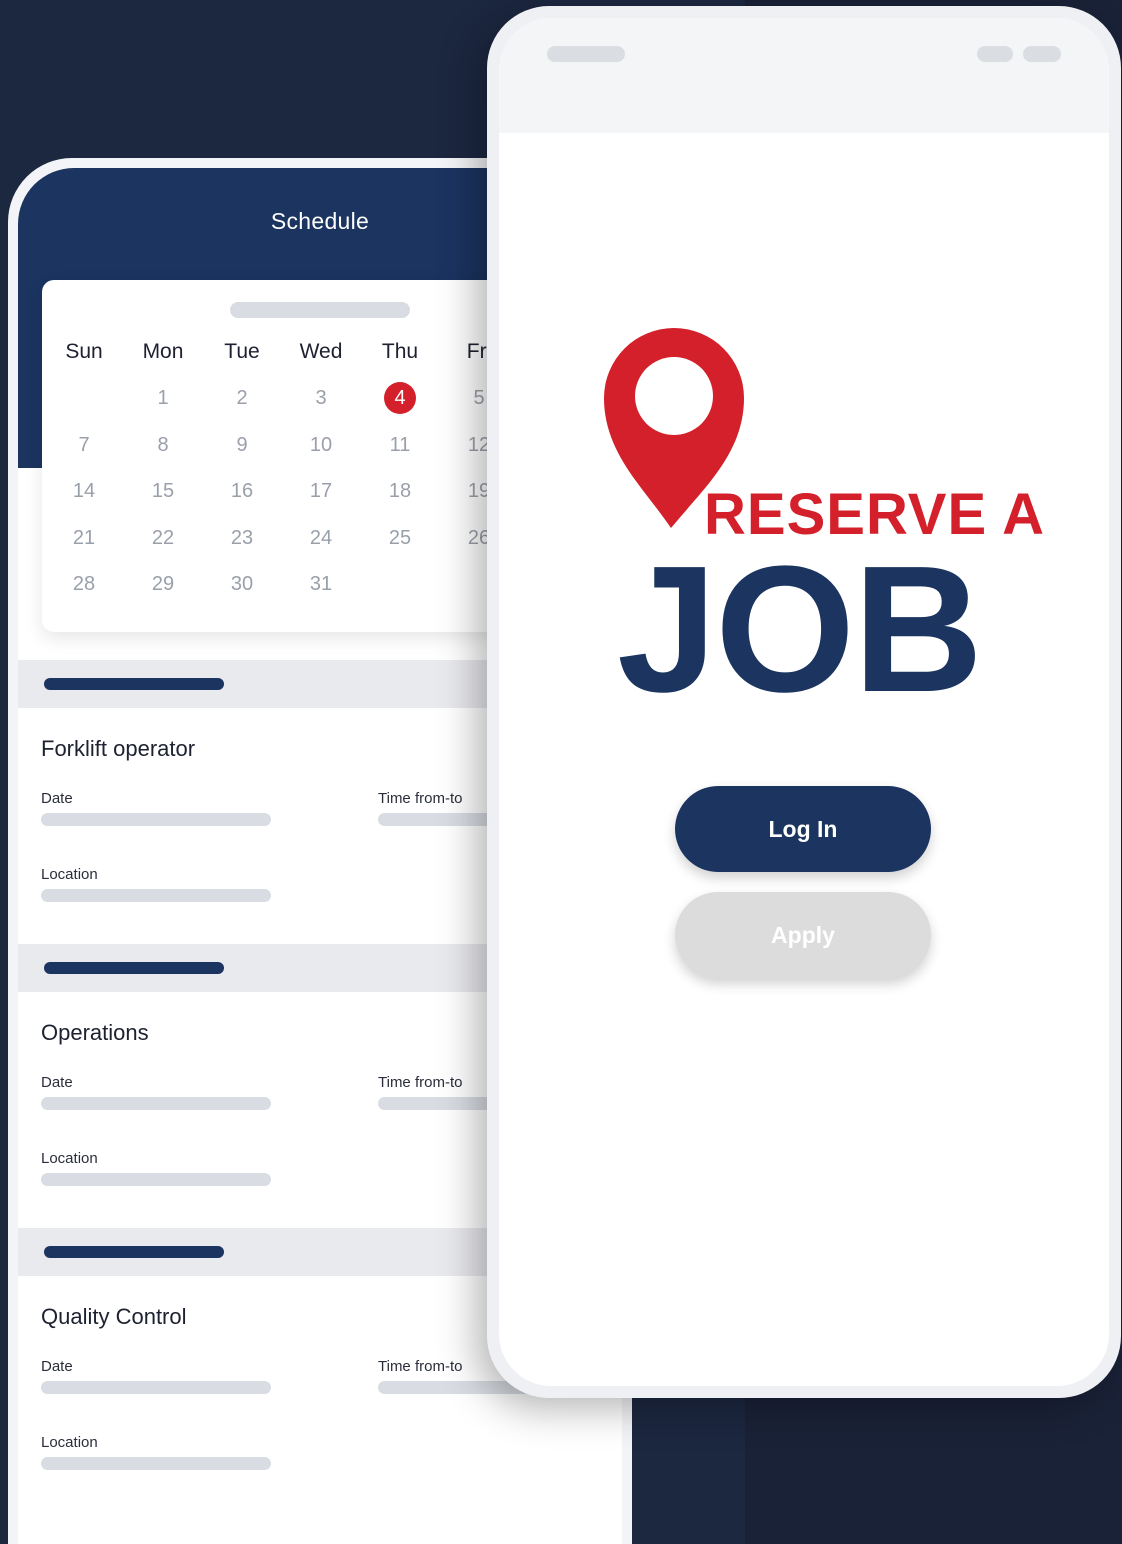 The height and width of the screenshot is (1544, 1122). What do you see at coordinates (321, 491) in the screenshot?
I see `calendar-day: 17` at bounding box center [321, 491].